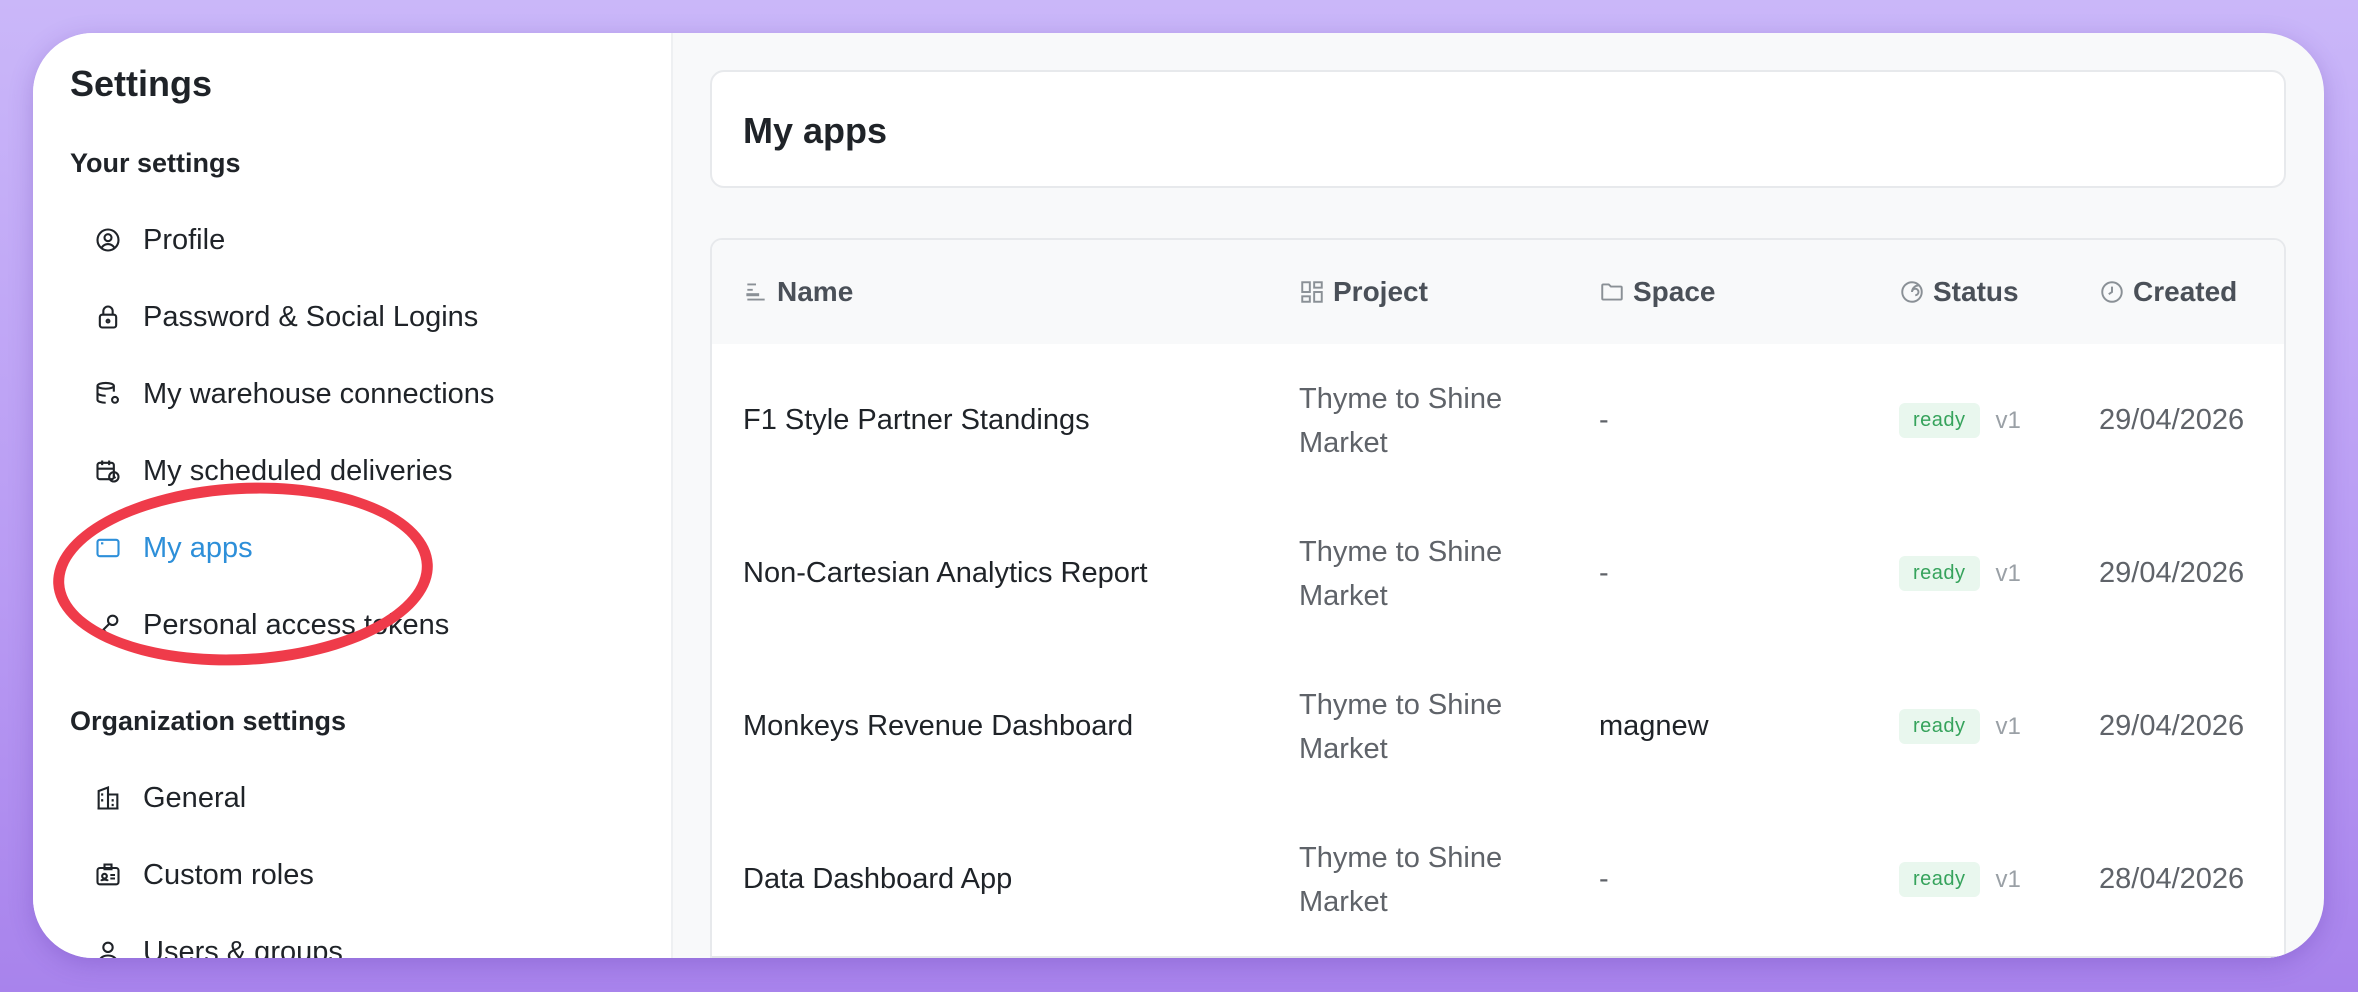 The image size is (2358, 992). Describe the element at coordinates (228, 874) in the screenshot. I see `sidebar-item-label: Custom roles` at that location.